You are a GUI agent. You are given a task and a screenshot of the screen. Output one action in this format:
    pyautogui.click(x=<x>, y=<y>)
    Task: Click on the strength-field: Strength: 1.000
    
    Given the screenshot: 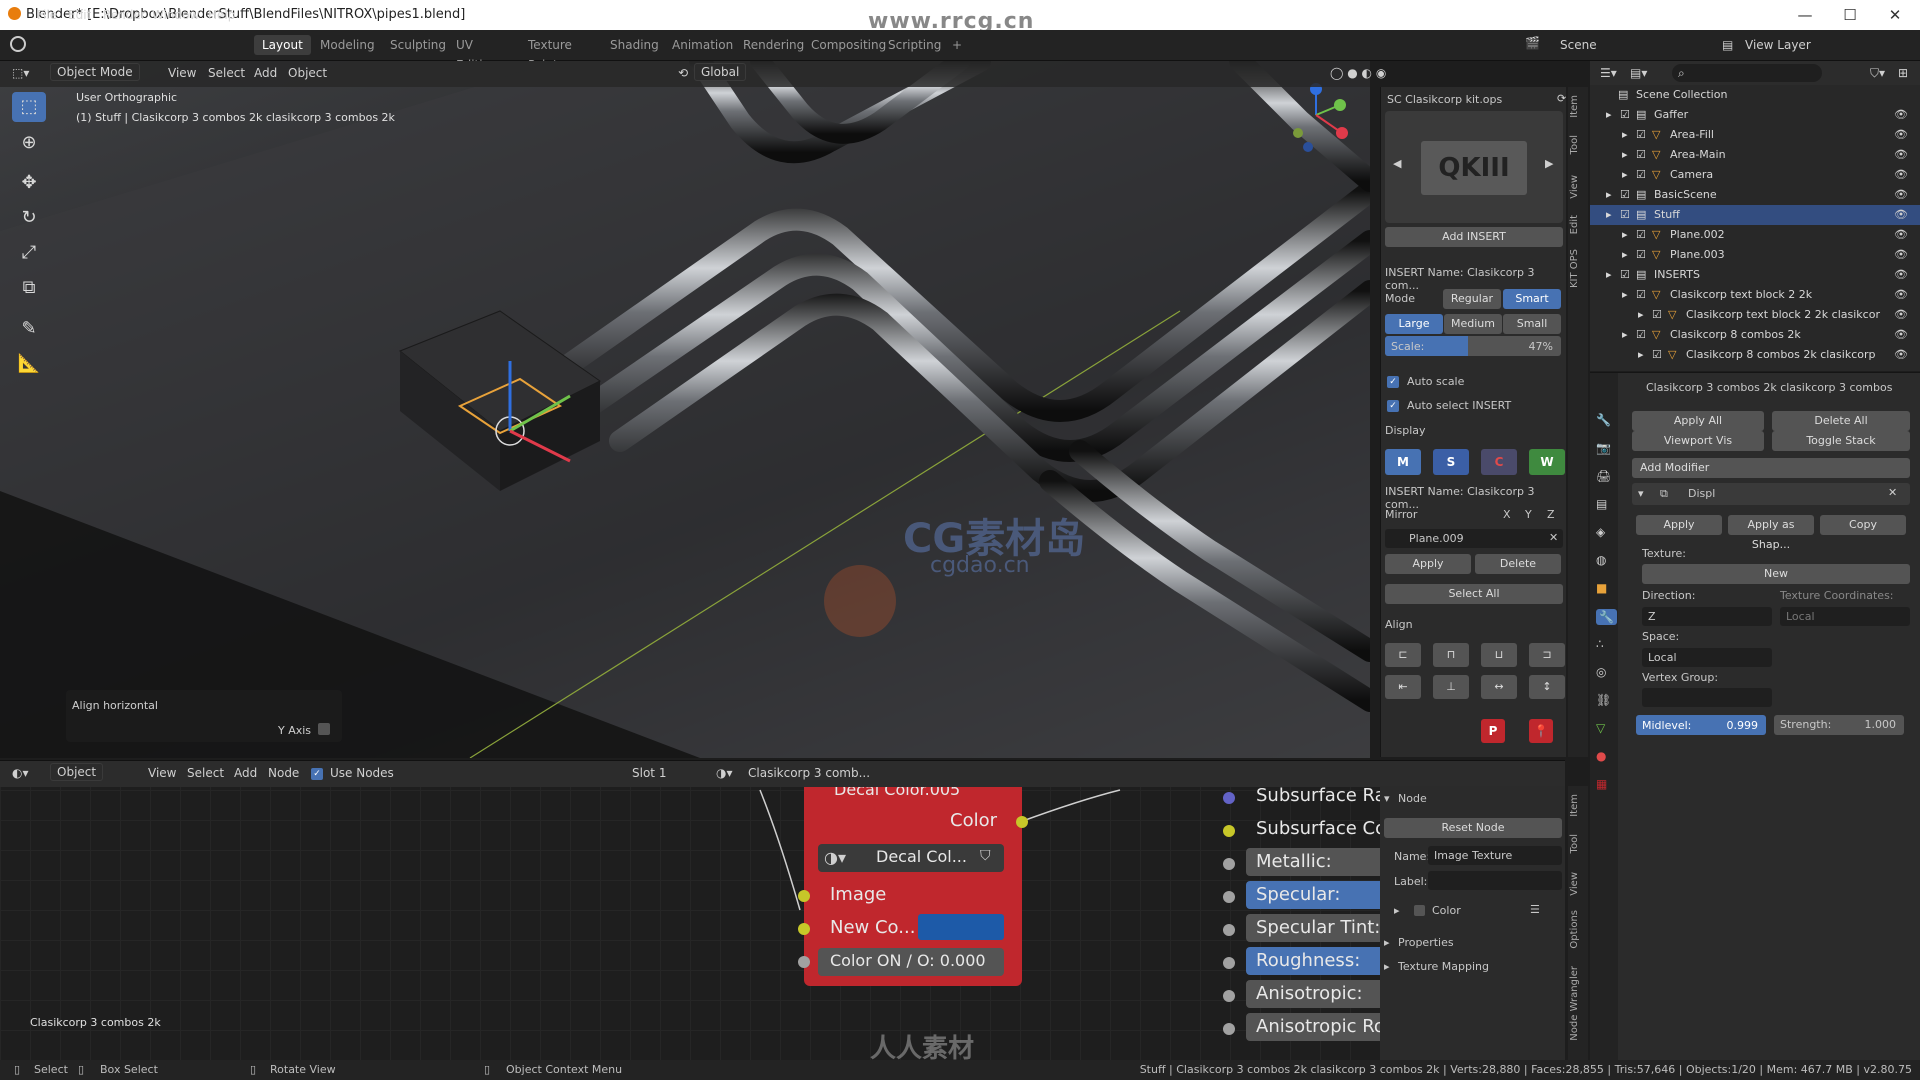 What is the action you would take?
    pyautogui.click(x=1839, y=725)
    